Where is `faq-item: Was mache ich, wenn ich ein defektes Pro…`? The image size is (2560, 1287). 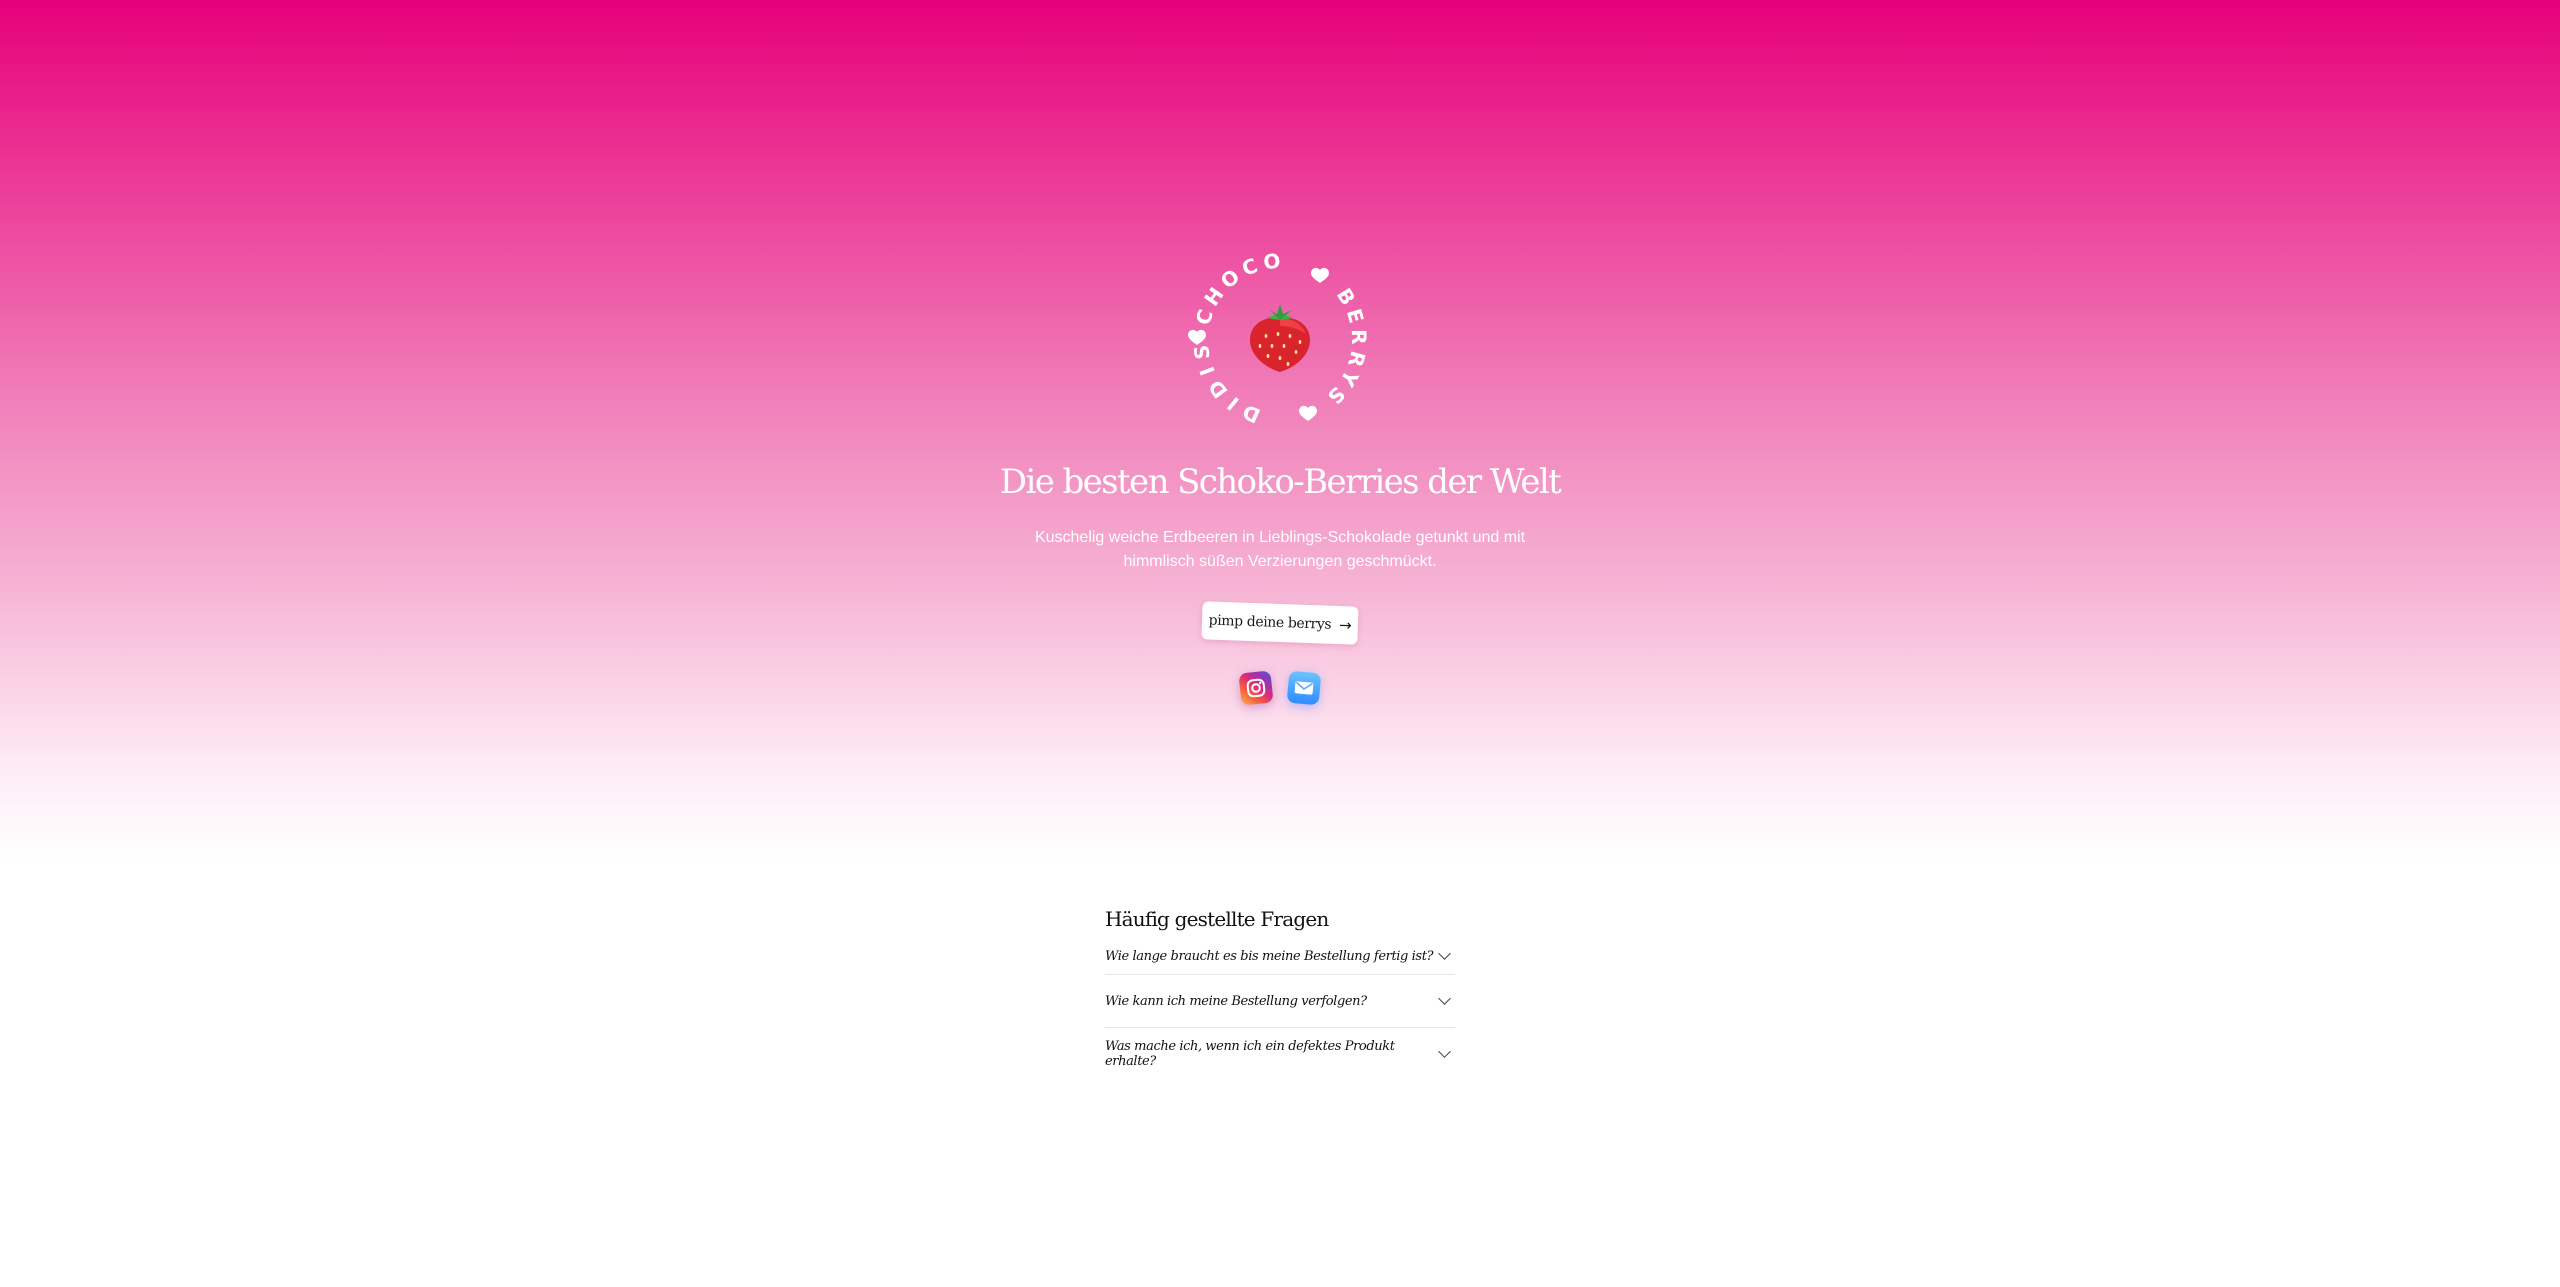
faq-item: Was mache ich, wenn ich ein defektes Pro… is located at coordinates (1280, 1054).